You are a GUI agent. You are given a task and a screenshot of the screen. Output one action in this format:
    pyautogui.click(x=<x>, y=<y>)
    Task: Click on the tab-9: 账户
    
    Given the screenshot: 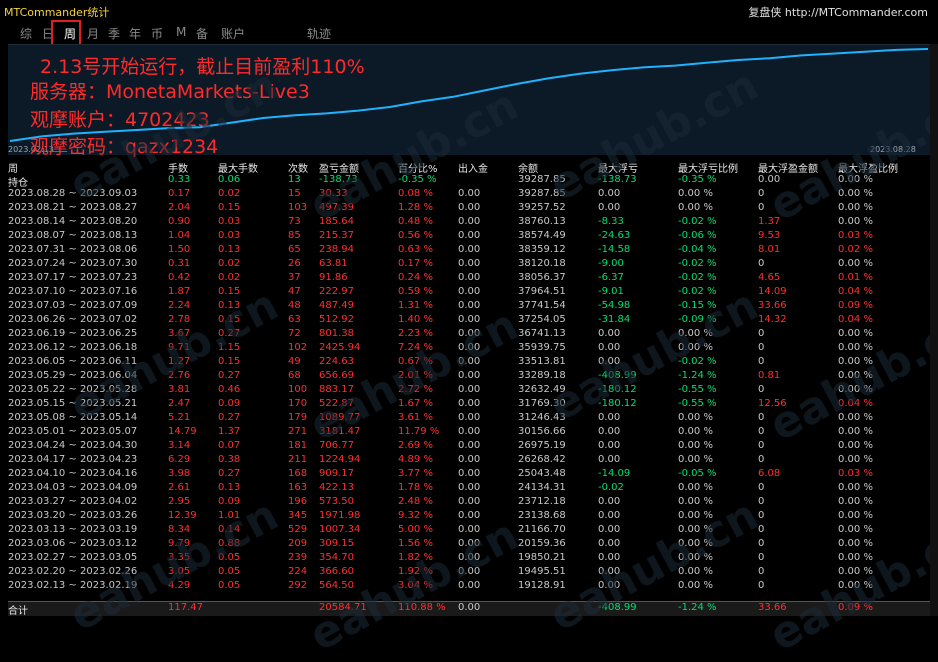 What is the action you would take?
    pyautogui.click(x=233, y=33)
    